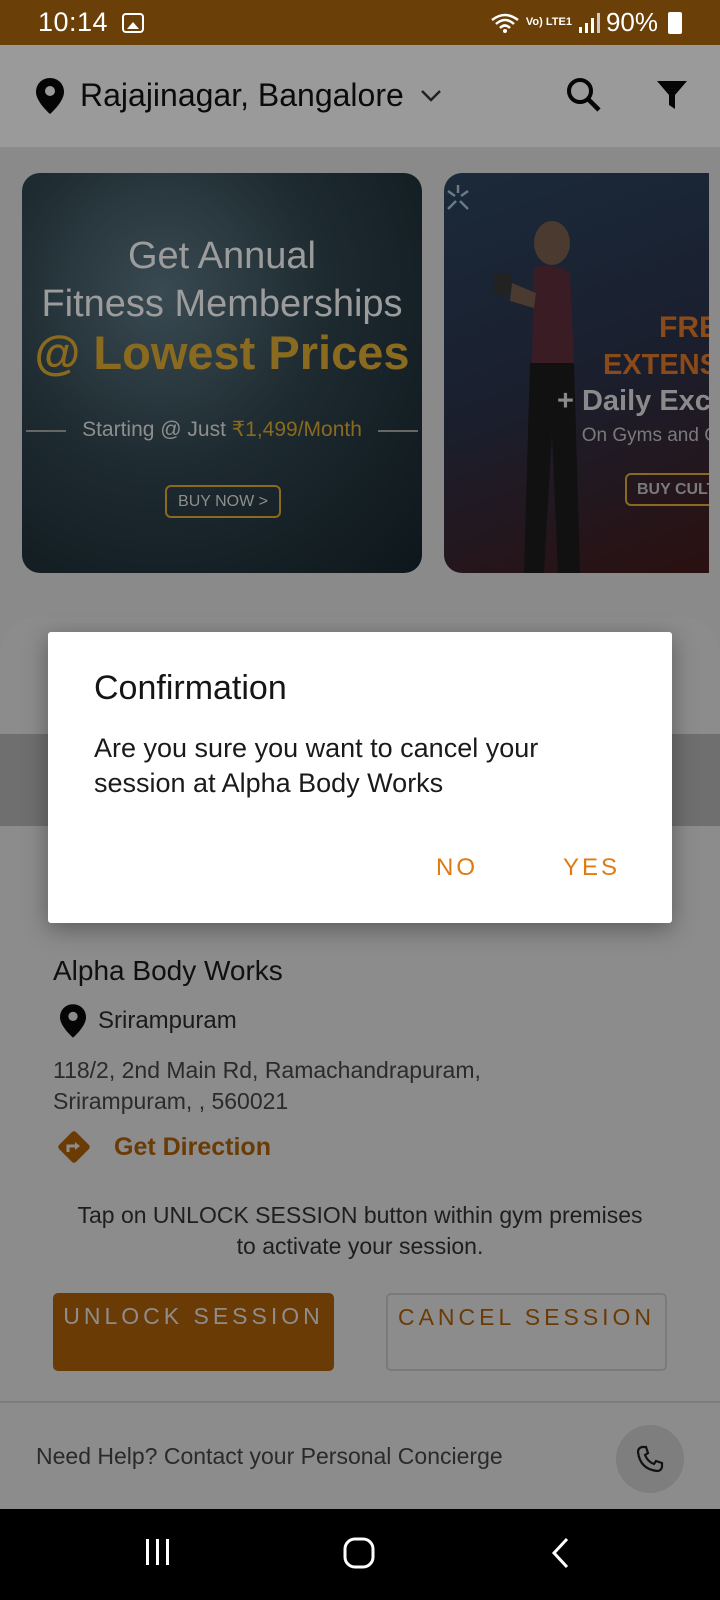 The width and height of the screenshot is (720, 1600). Describe the element at coordinates (632, 401) in the screenshot. I see `banner-line: + Daily Exci` at that location.